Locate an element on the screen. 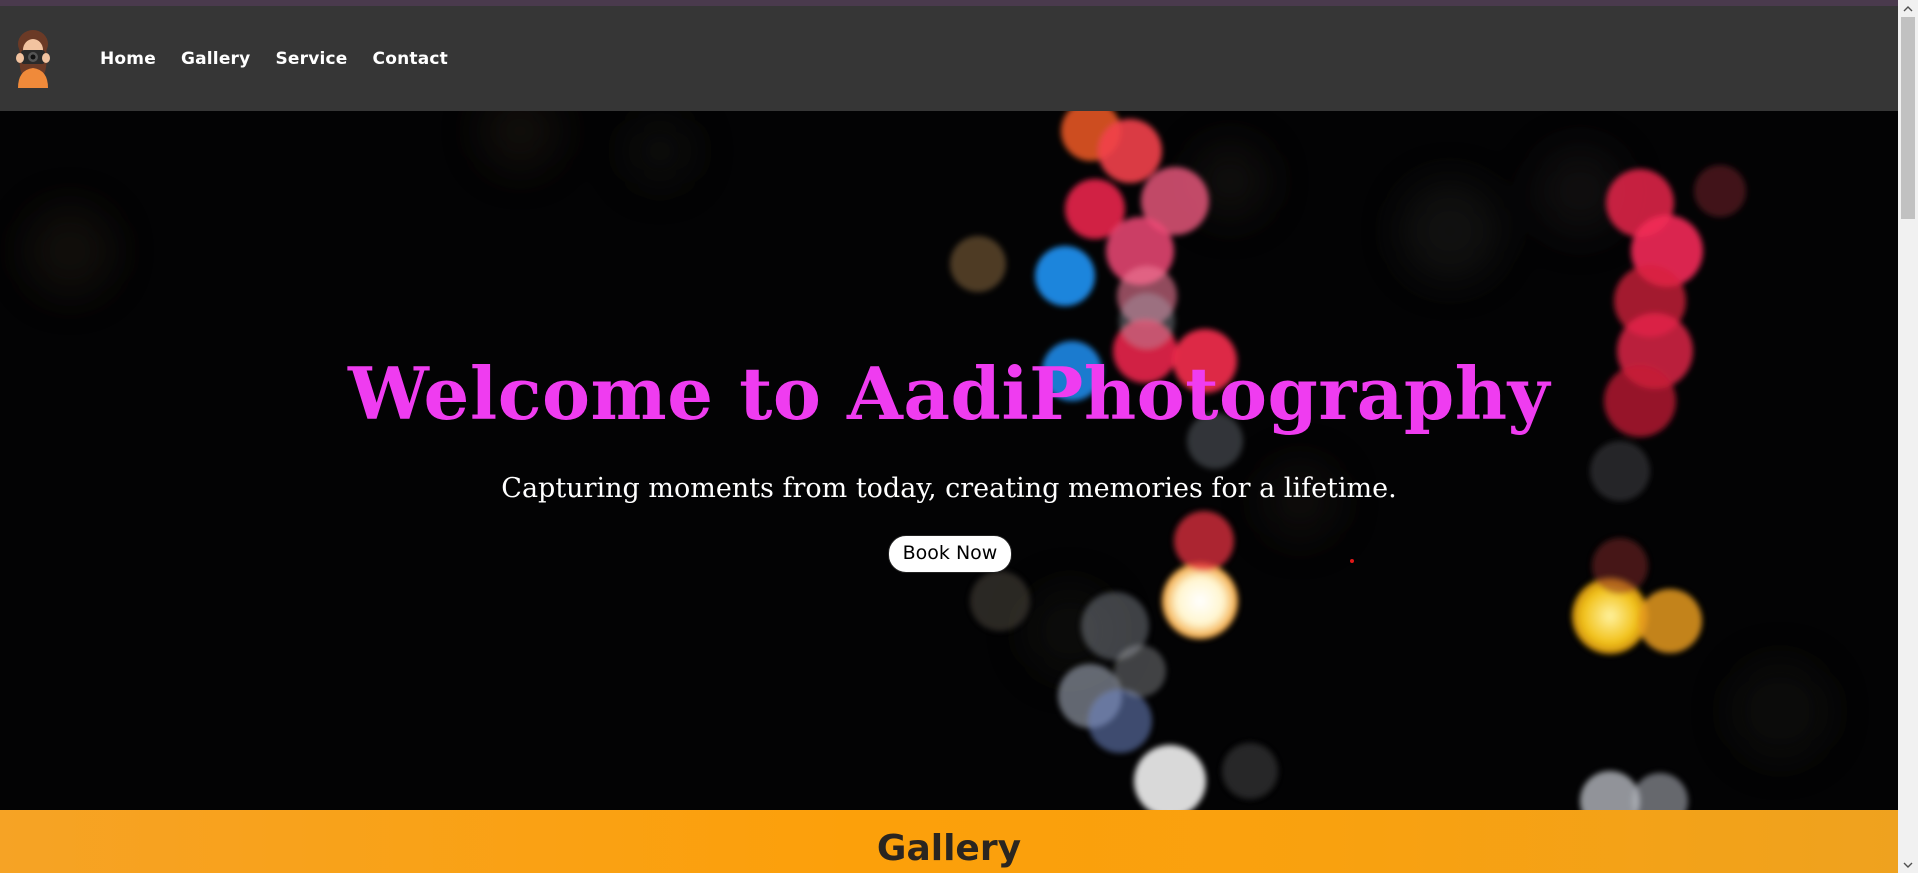  navbar: Home Gallery Service Contact is located at coordinates (949, 58).